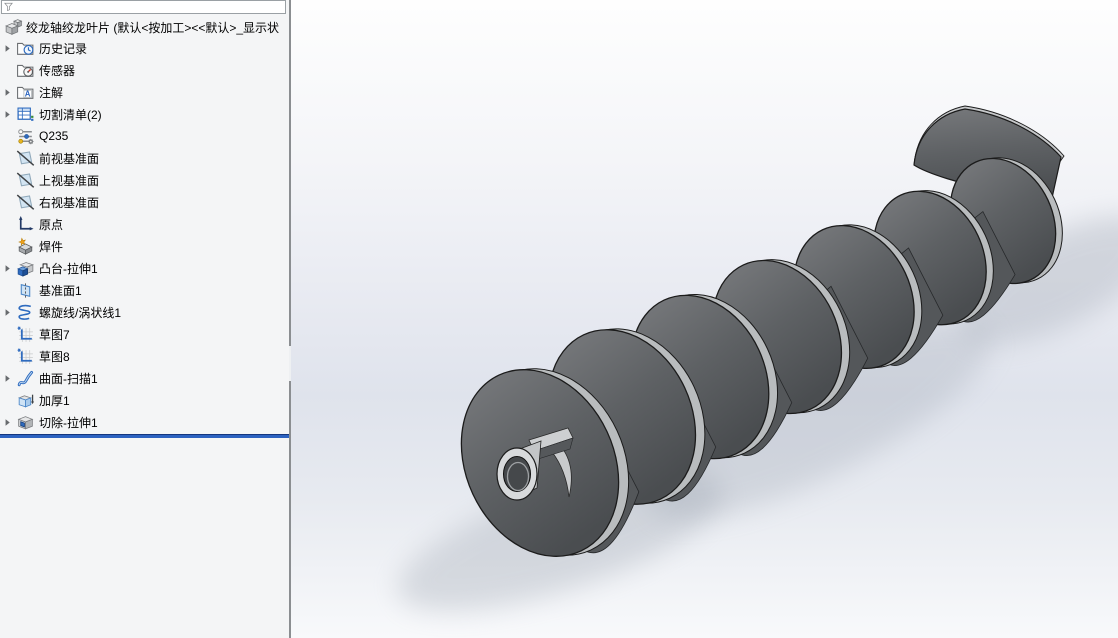 Image resolution: width=1118 pixels, height=638 pixels. Describe the element at coordinates (60, 290) in the screenshot. I see `tree-item-label: 基准面1` at that location.